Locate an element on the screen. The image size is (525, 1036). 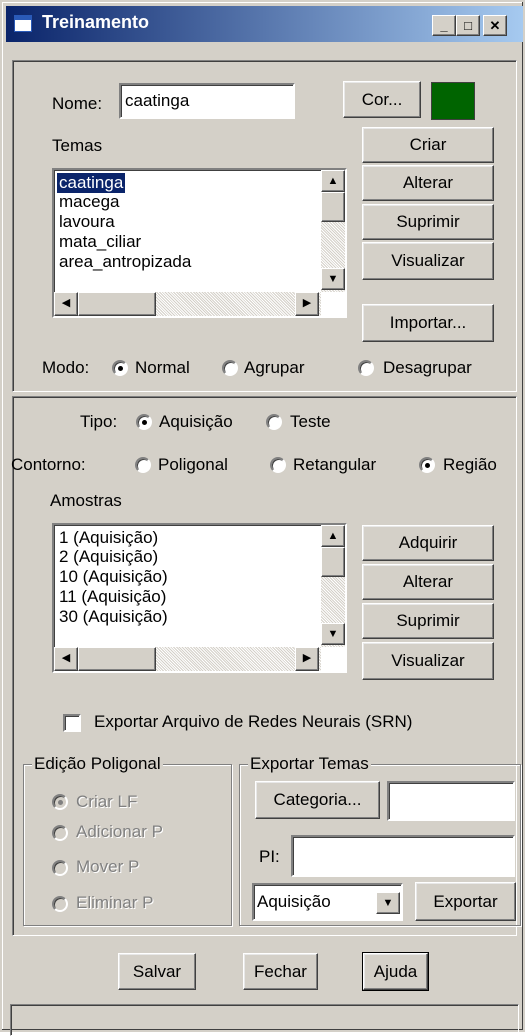
close-icon: ✕ is located at coordinates (495, 25).